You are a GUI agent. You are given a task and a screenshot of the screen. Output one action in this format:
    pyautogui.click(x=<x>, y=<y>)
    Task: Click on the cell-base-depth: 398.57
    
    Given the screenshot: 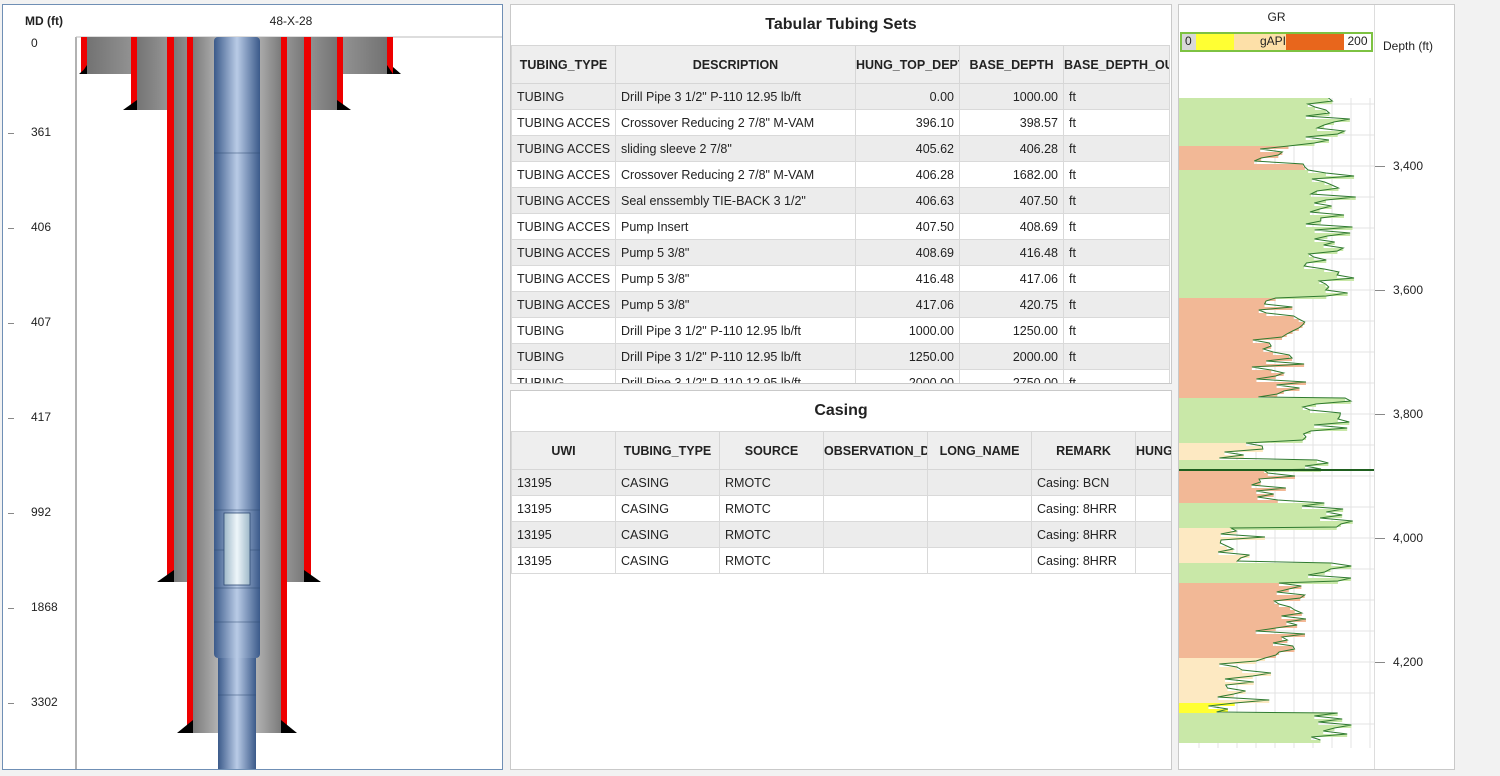 What is the action you would take?
    pyautogui.click(x=1011, y=122)
    